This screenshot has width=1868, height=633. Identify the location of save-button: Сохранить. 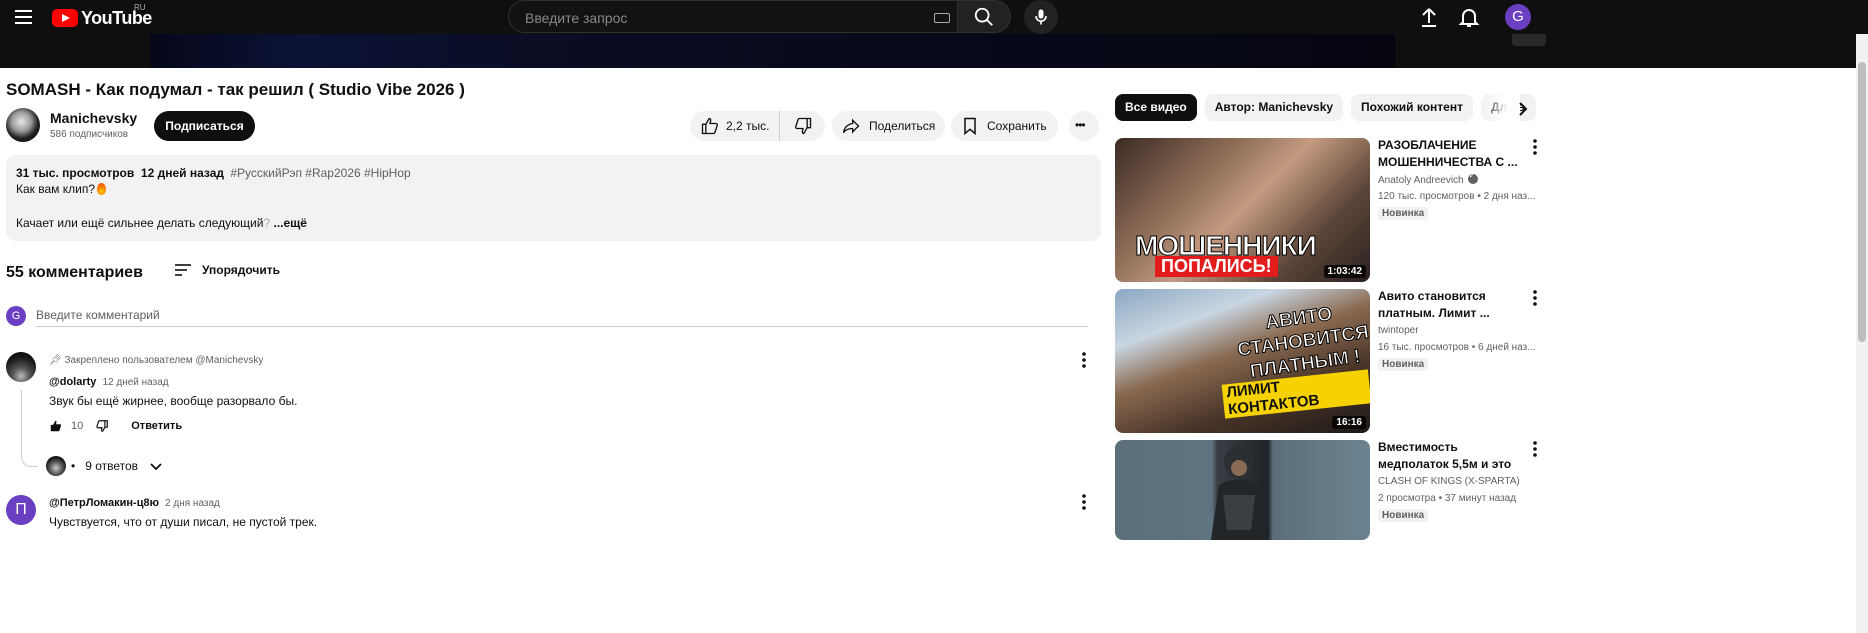
(1004, 126).